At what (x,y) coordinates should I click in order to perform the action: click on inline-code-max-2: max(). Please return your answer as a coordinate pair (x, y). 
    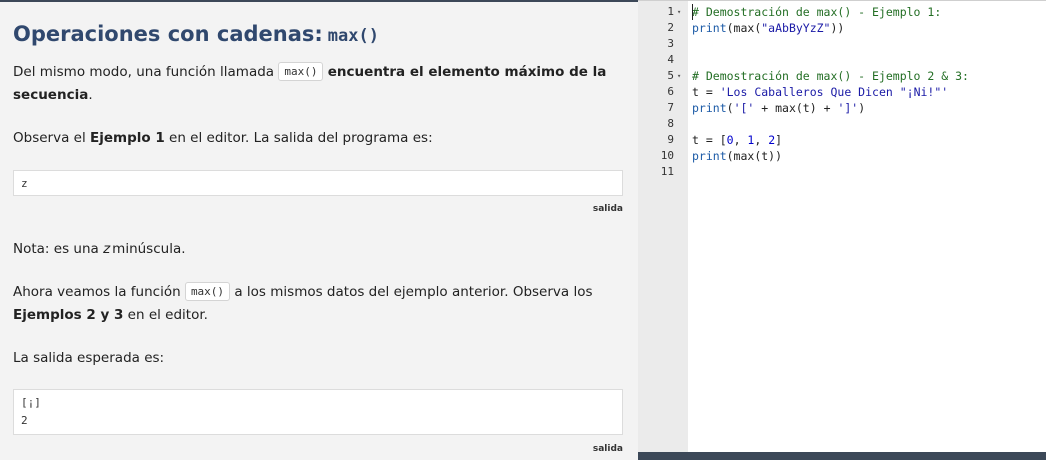
    Looking at the image, I should click on (207, 291).